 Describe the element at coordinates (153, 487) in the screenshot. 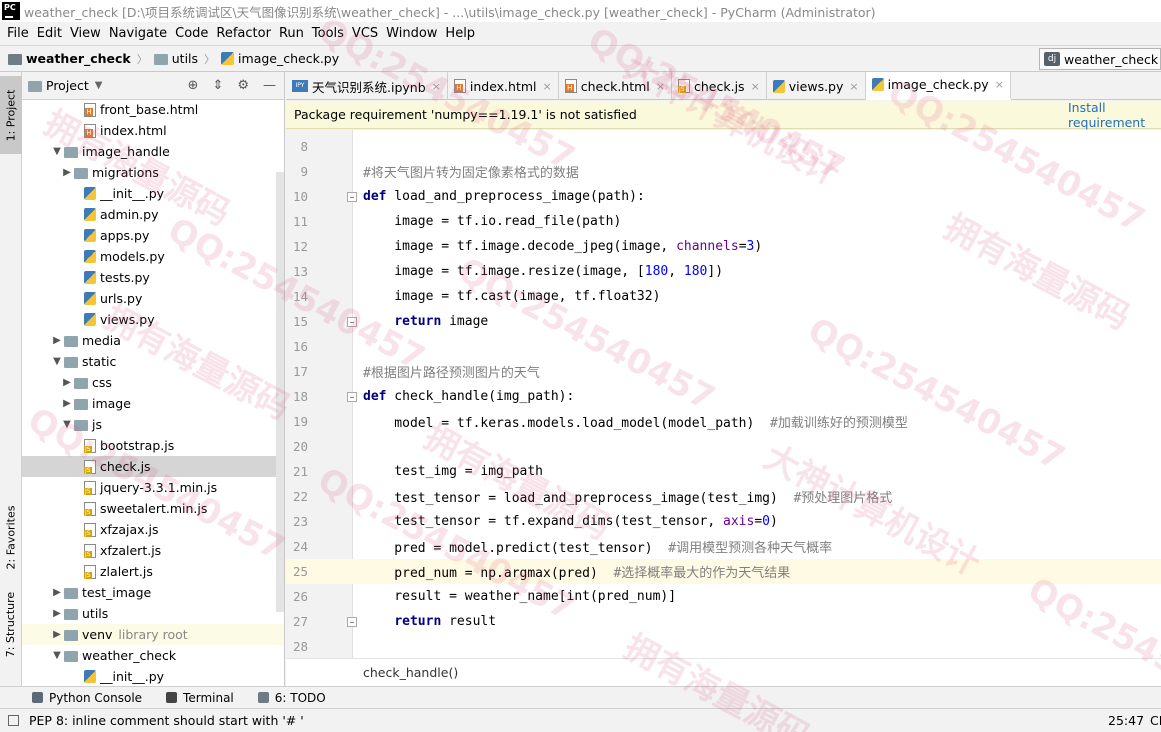

I see `tree-item: jquery-3.3.1.min.js` at that location.